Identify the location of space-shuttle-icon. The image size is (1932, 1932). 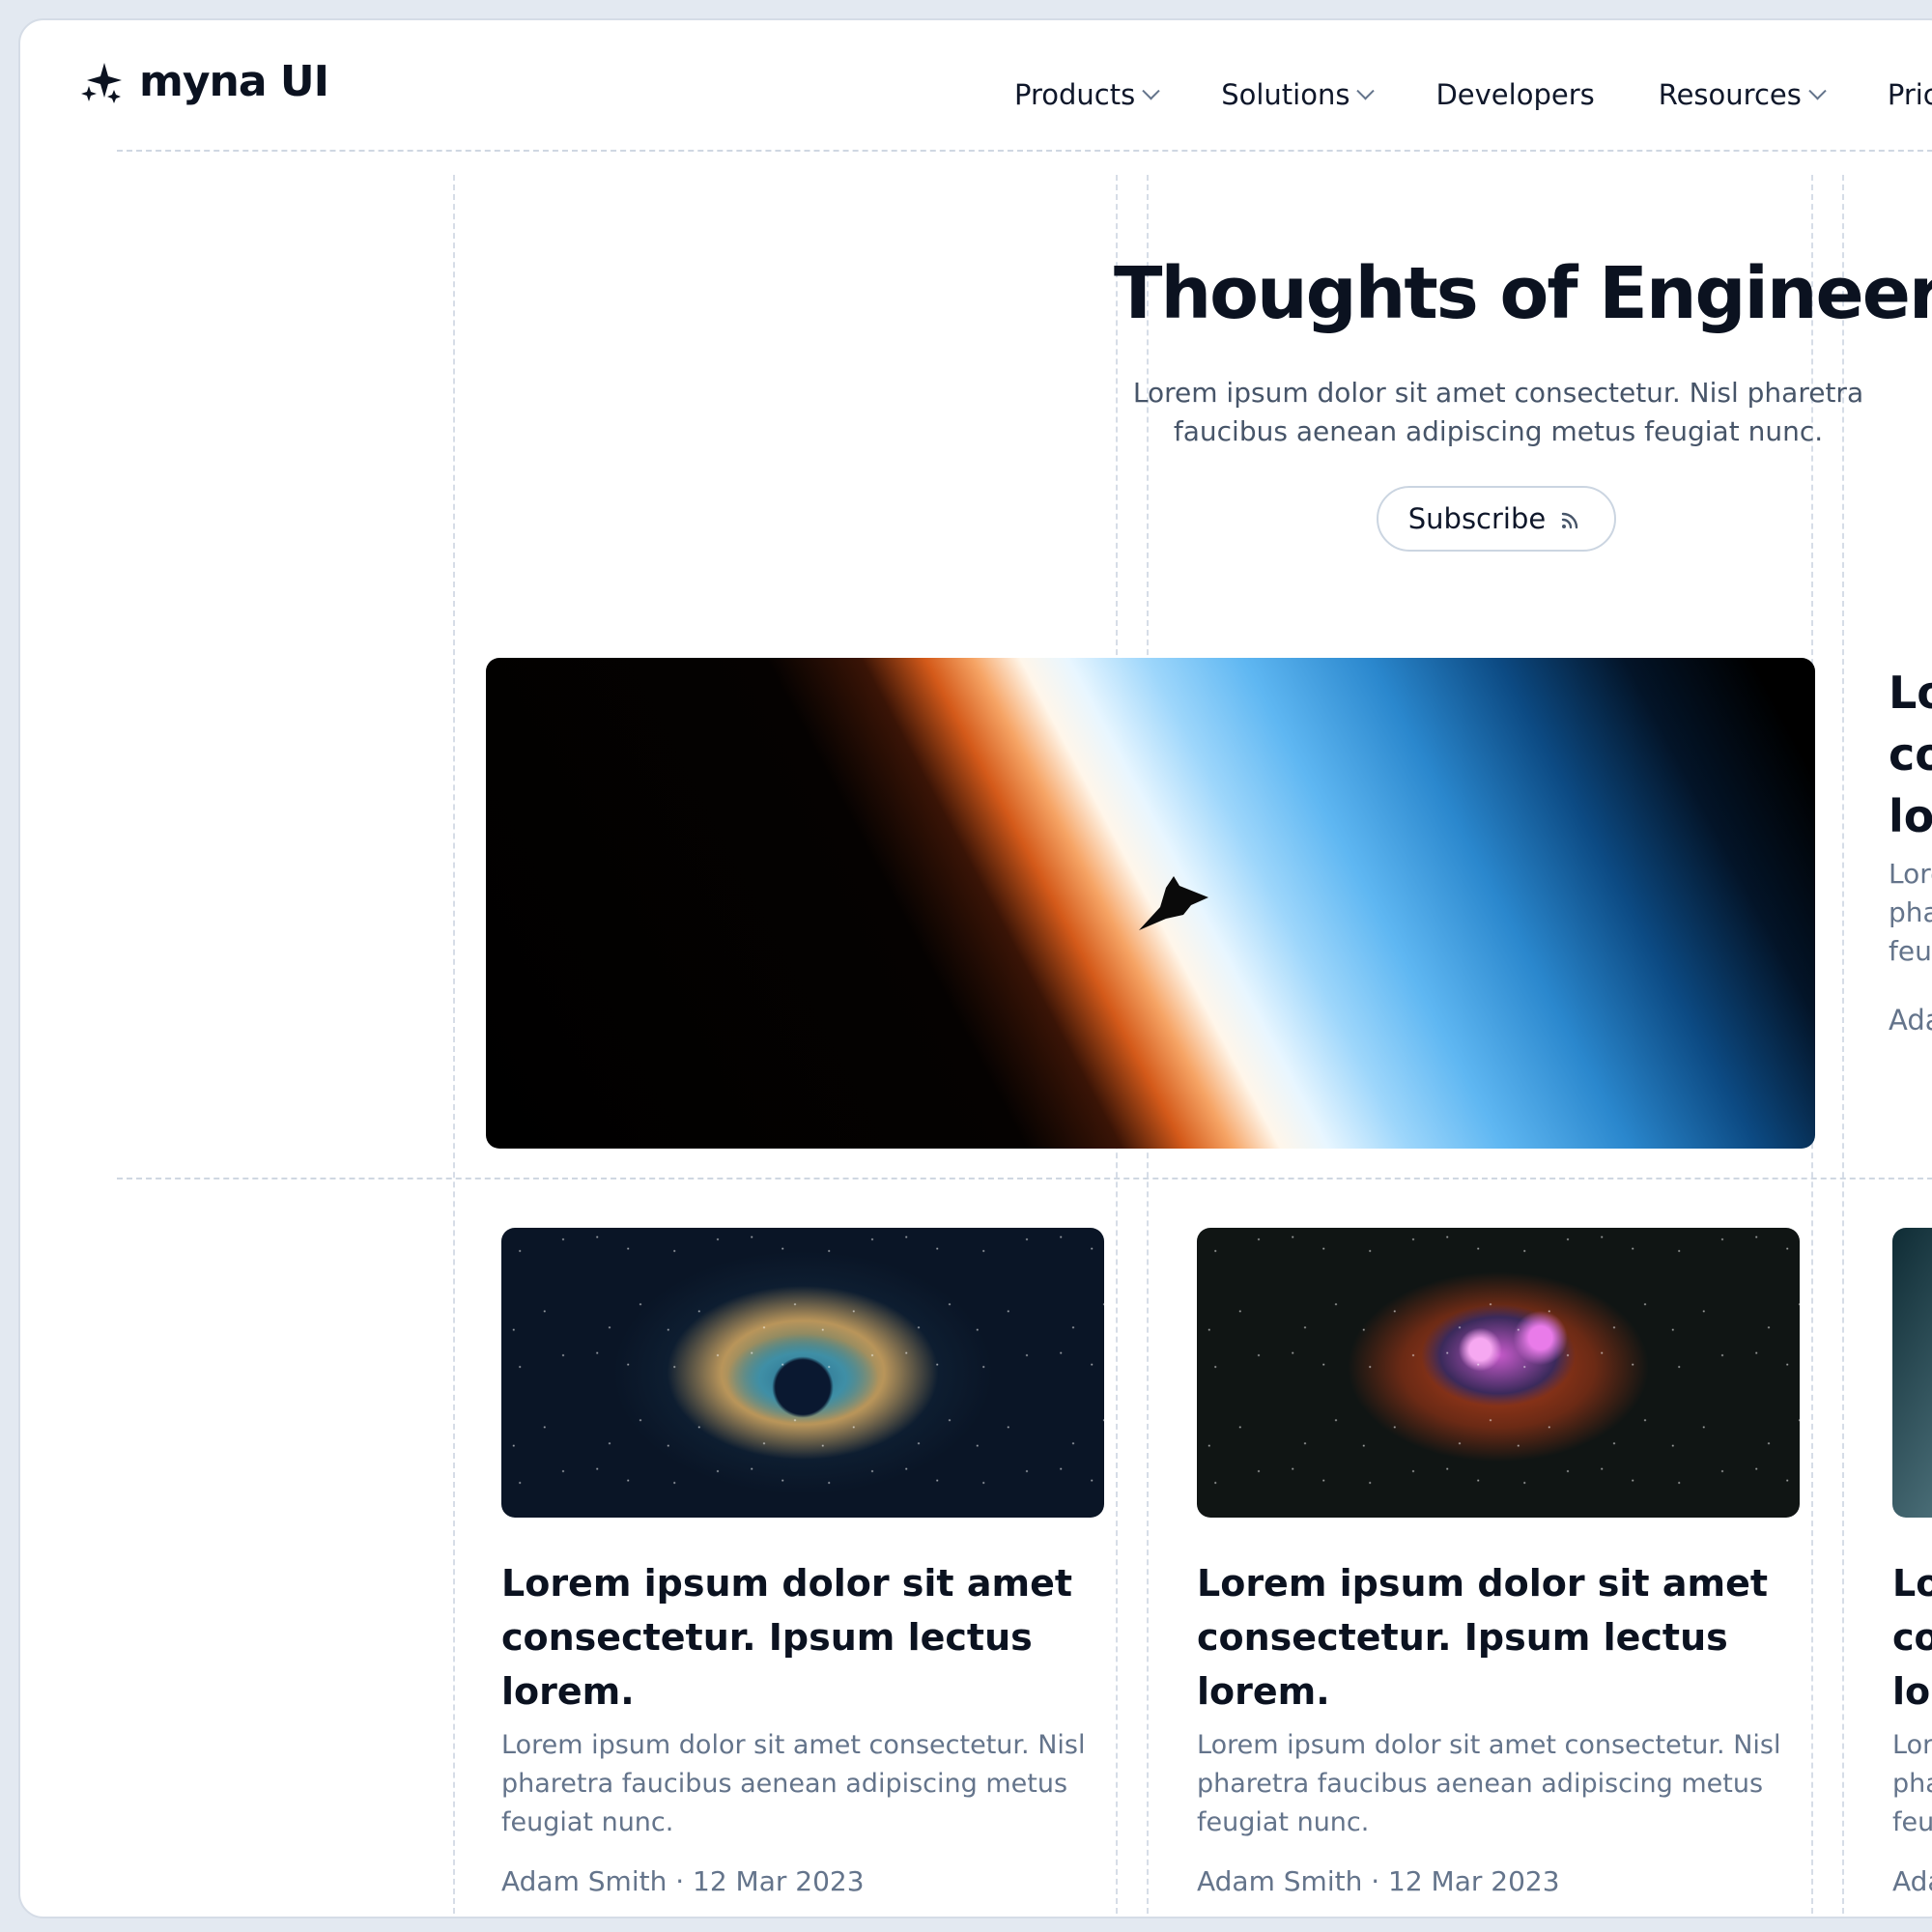
(1173, 903).